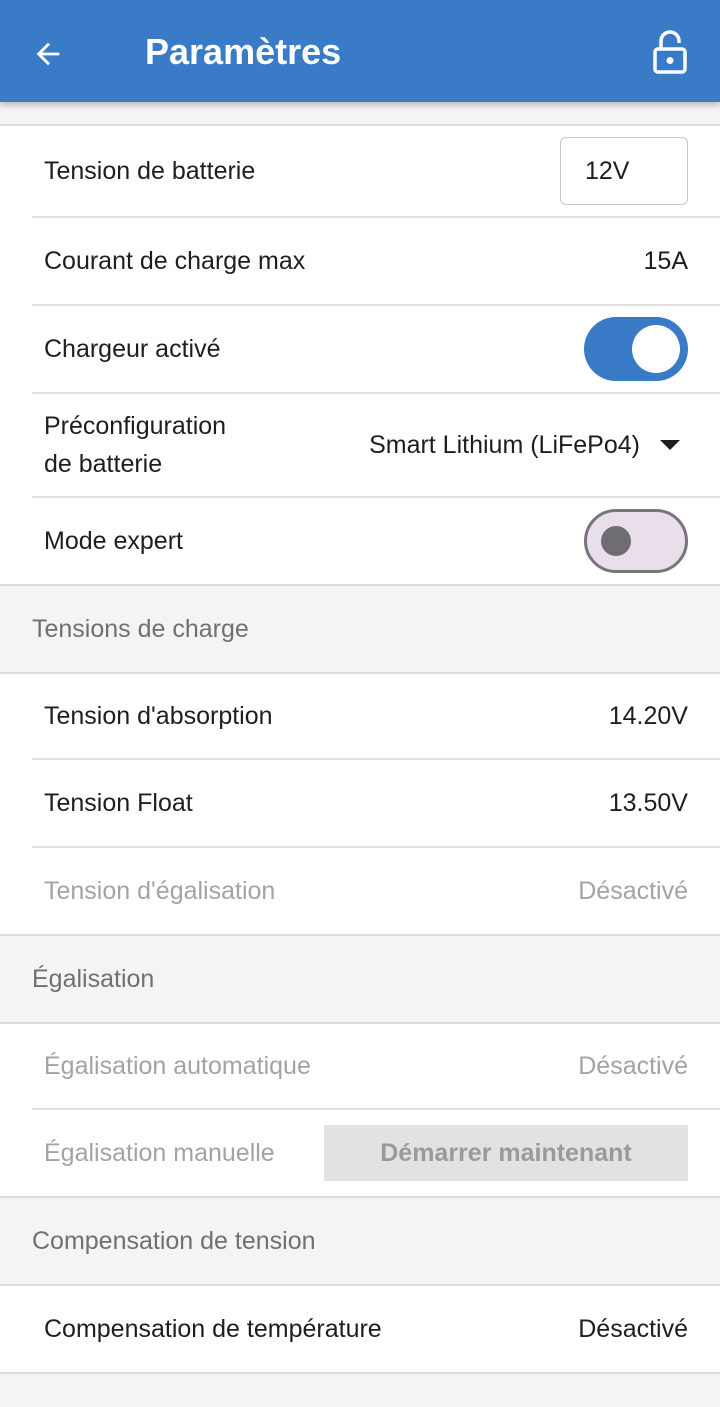 Image resolution: width=720 pixels, height=1407 pixels. I want to click on expert-mode-toggle, so click(636, 541).